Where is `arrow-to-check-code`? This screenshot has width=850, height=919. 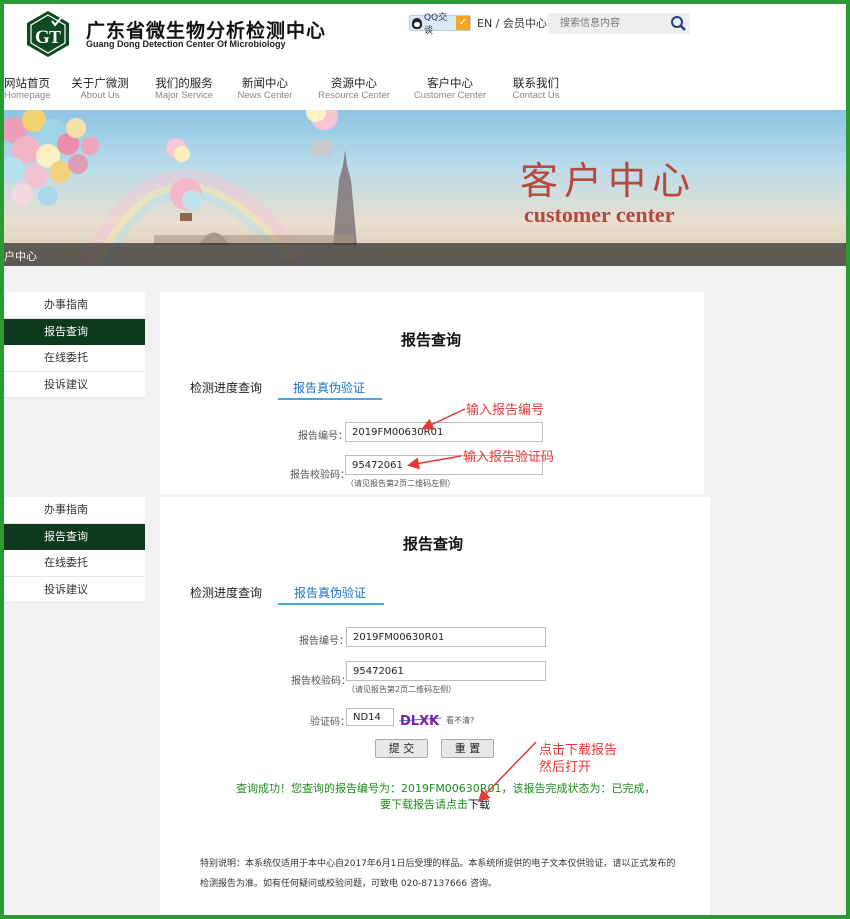 arrow-to-check-code is located at coordinates (434, 462).